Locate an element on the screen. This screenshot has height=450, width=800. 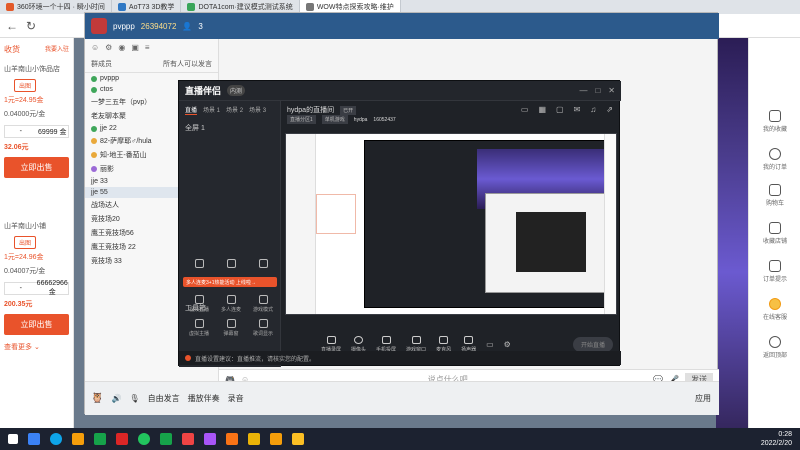
record-button: 录音 is located at coordinates (236, 398).